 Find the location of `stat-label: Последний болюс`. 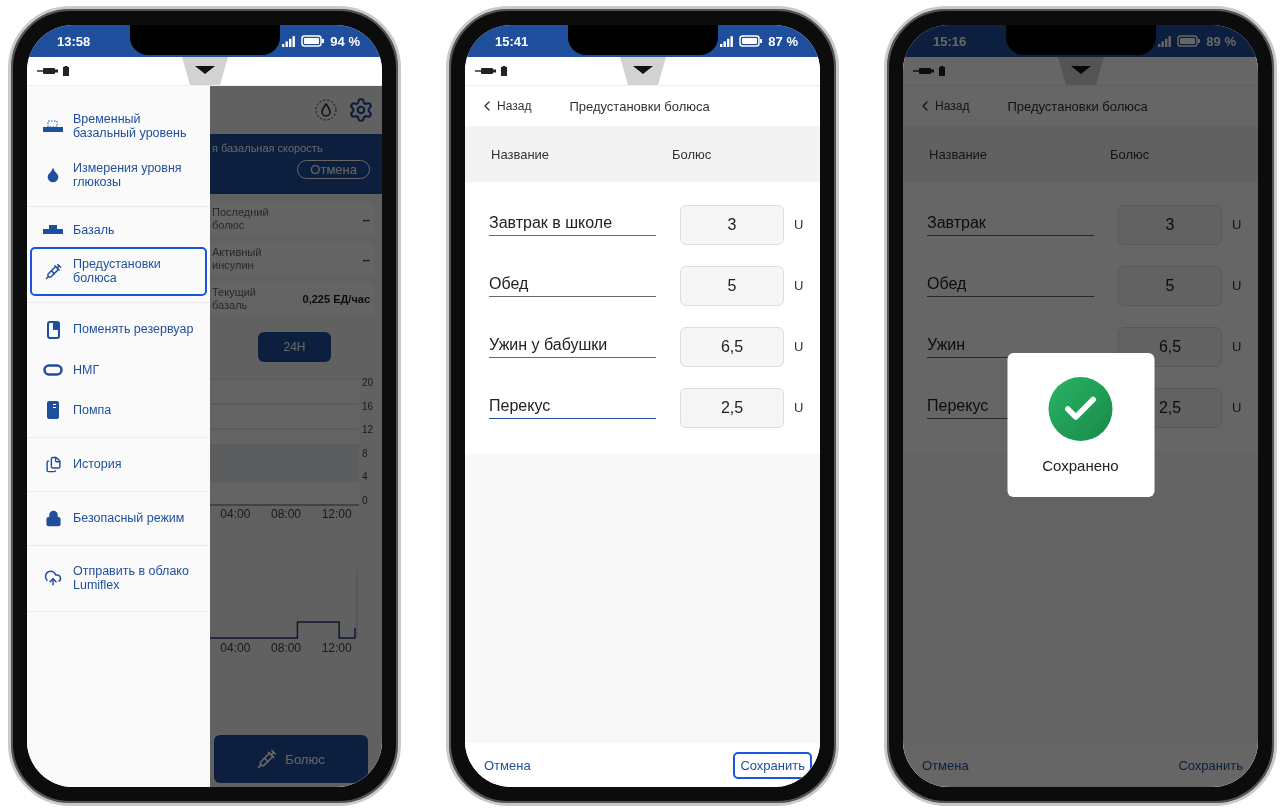

stat-label: Последний болюс is located at coordinates (241, 219).